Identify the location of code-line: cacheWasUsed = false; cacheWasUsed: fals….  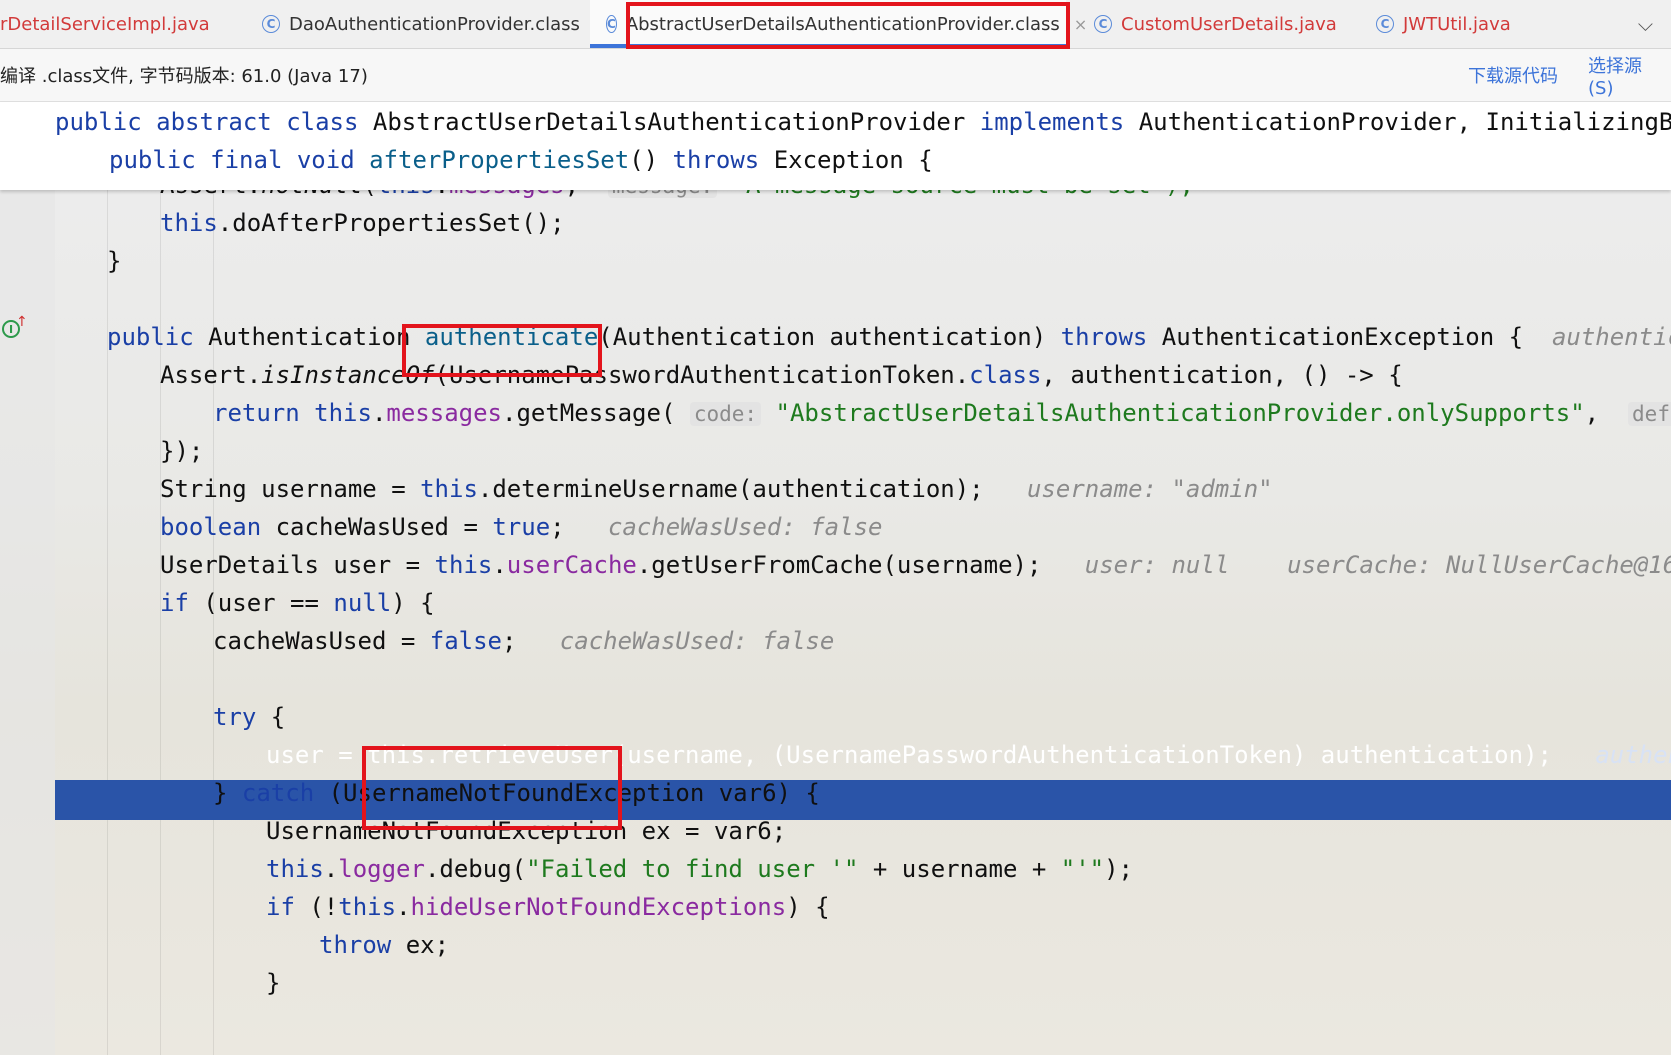
(523, 641).